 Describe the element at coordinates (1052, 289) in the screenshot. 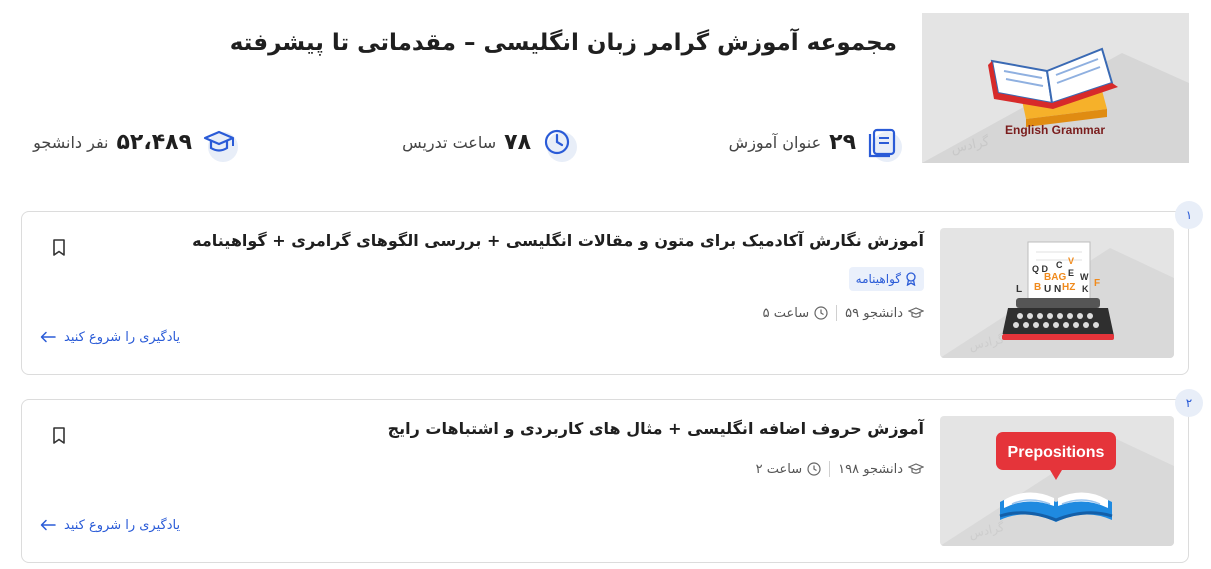

I see `svg-text: U N` at that location.